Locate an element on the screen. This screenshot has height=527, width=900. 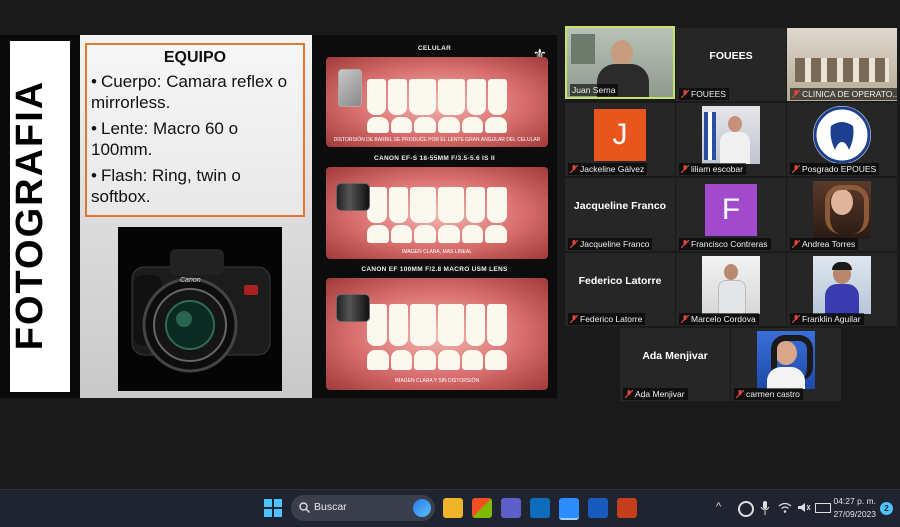
participant-tile-franklin-aguilar: Franklin Aguilar is located at coordinates (842, 289).